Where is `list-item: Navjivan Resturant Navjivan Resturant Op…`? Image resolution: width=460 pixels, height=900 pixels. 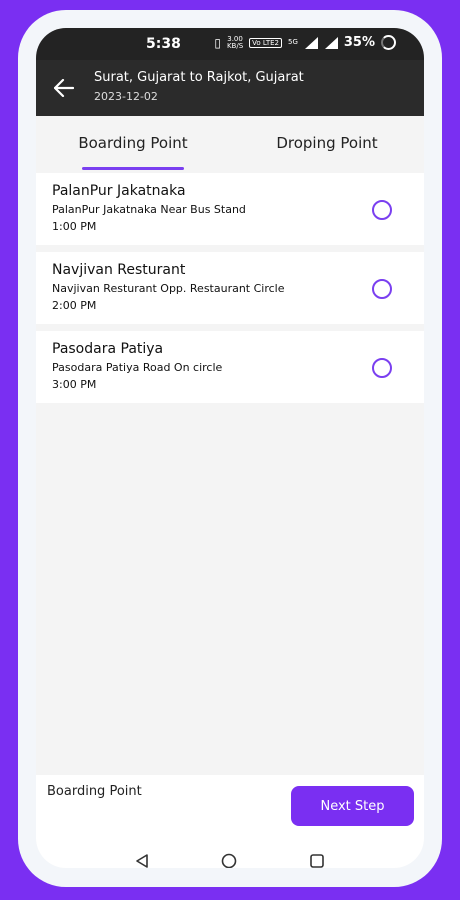 list-item: Navjivan Resturant Navjivan Resturant Op… is located at coordinates (230, 288).